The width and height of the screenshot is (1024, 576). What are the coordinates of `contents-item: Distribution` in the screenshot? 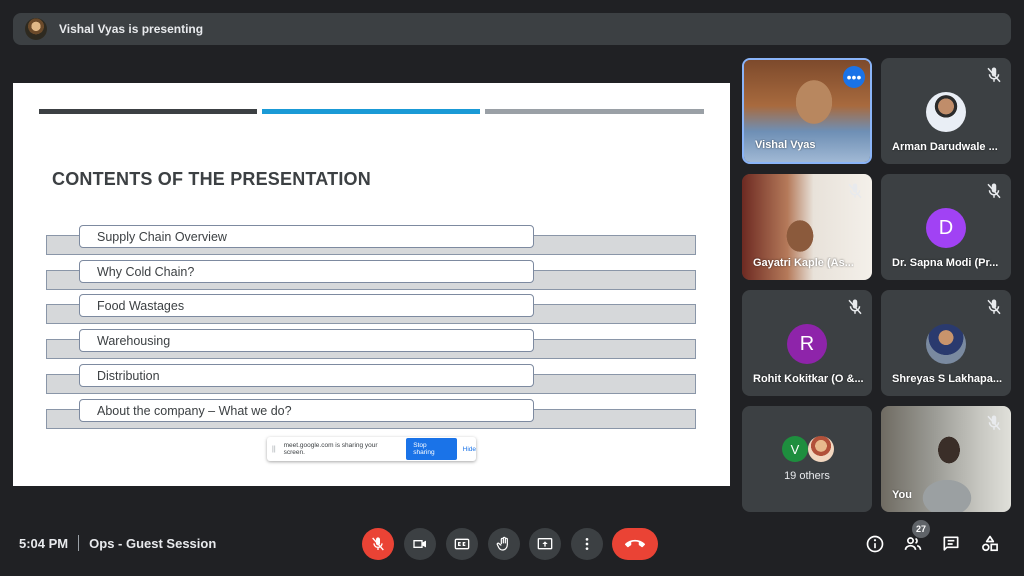 It's located at (372, 379).